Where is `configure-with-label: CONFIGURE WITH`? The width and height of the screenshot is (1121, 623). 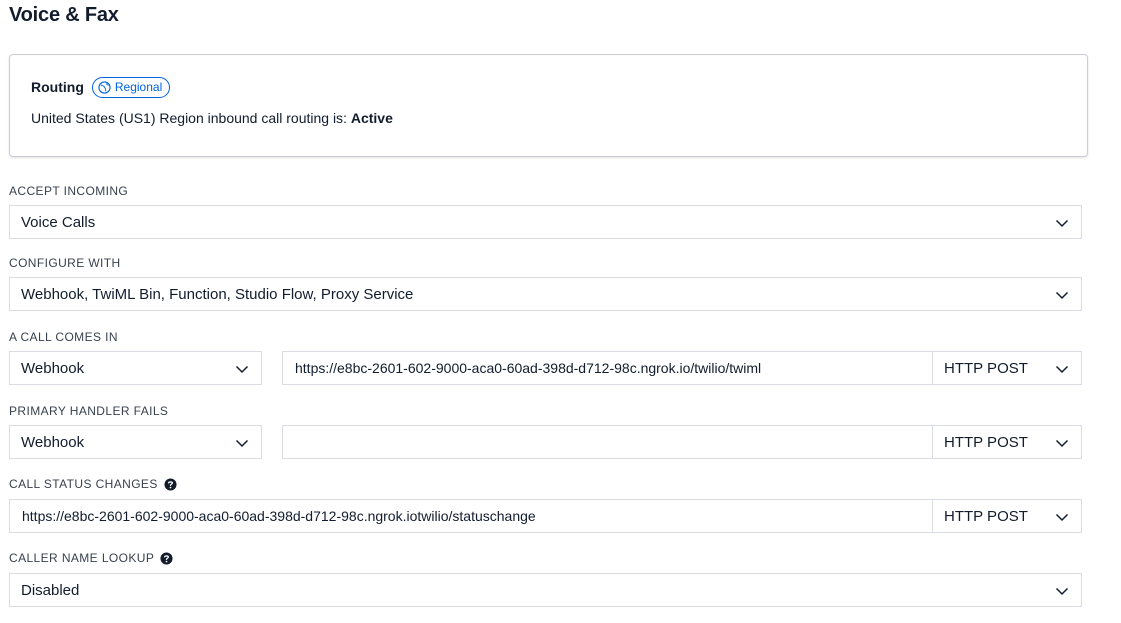
configure-with-label: CONFIGURE WITH is located at coordinates (65, 263).